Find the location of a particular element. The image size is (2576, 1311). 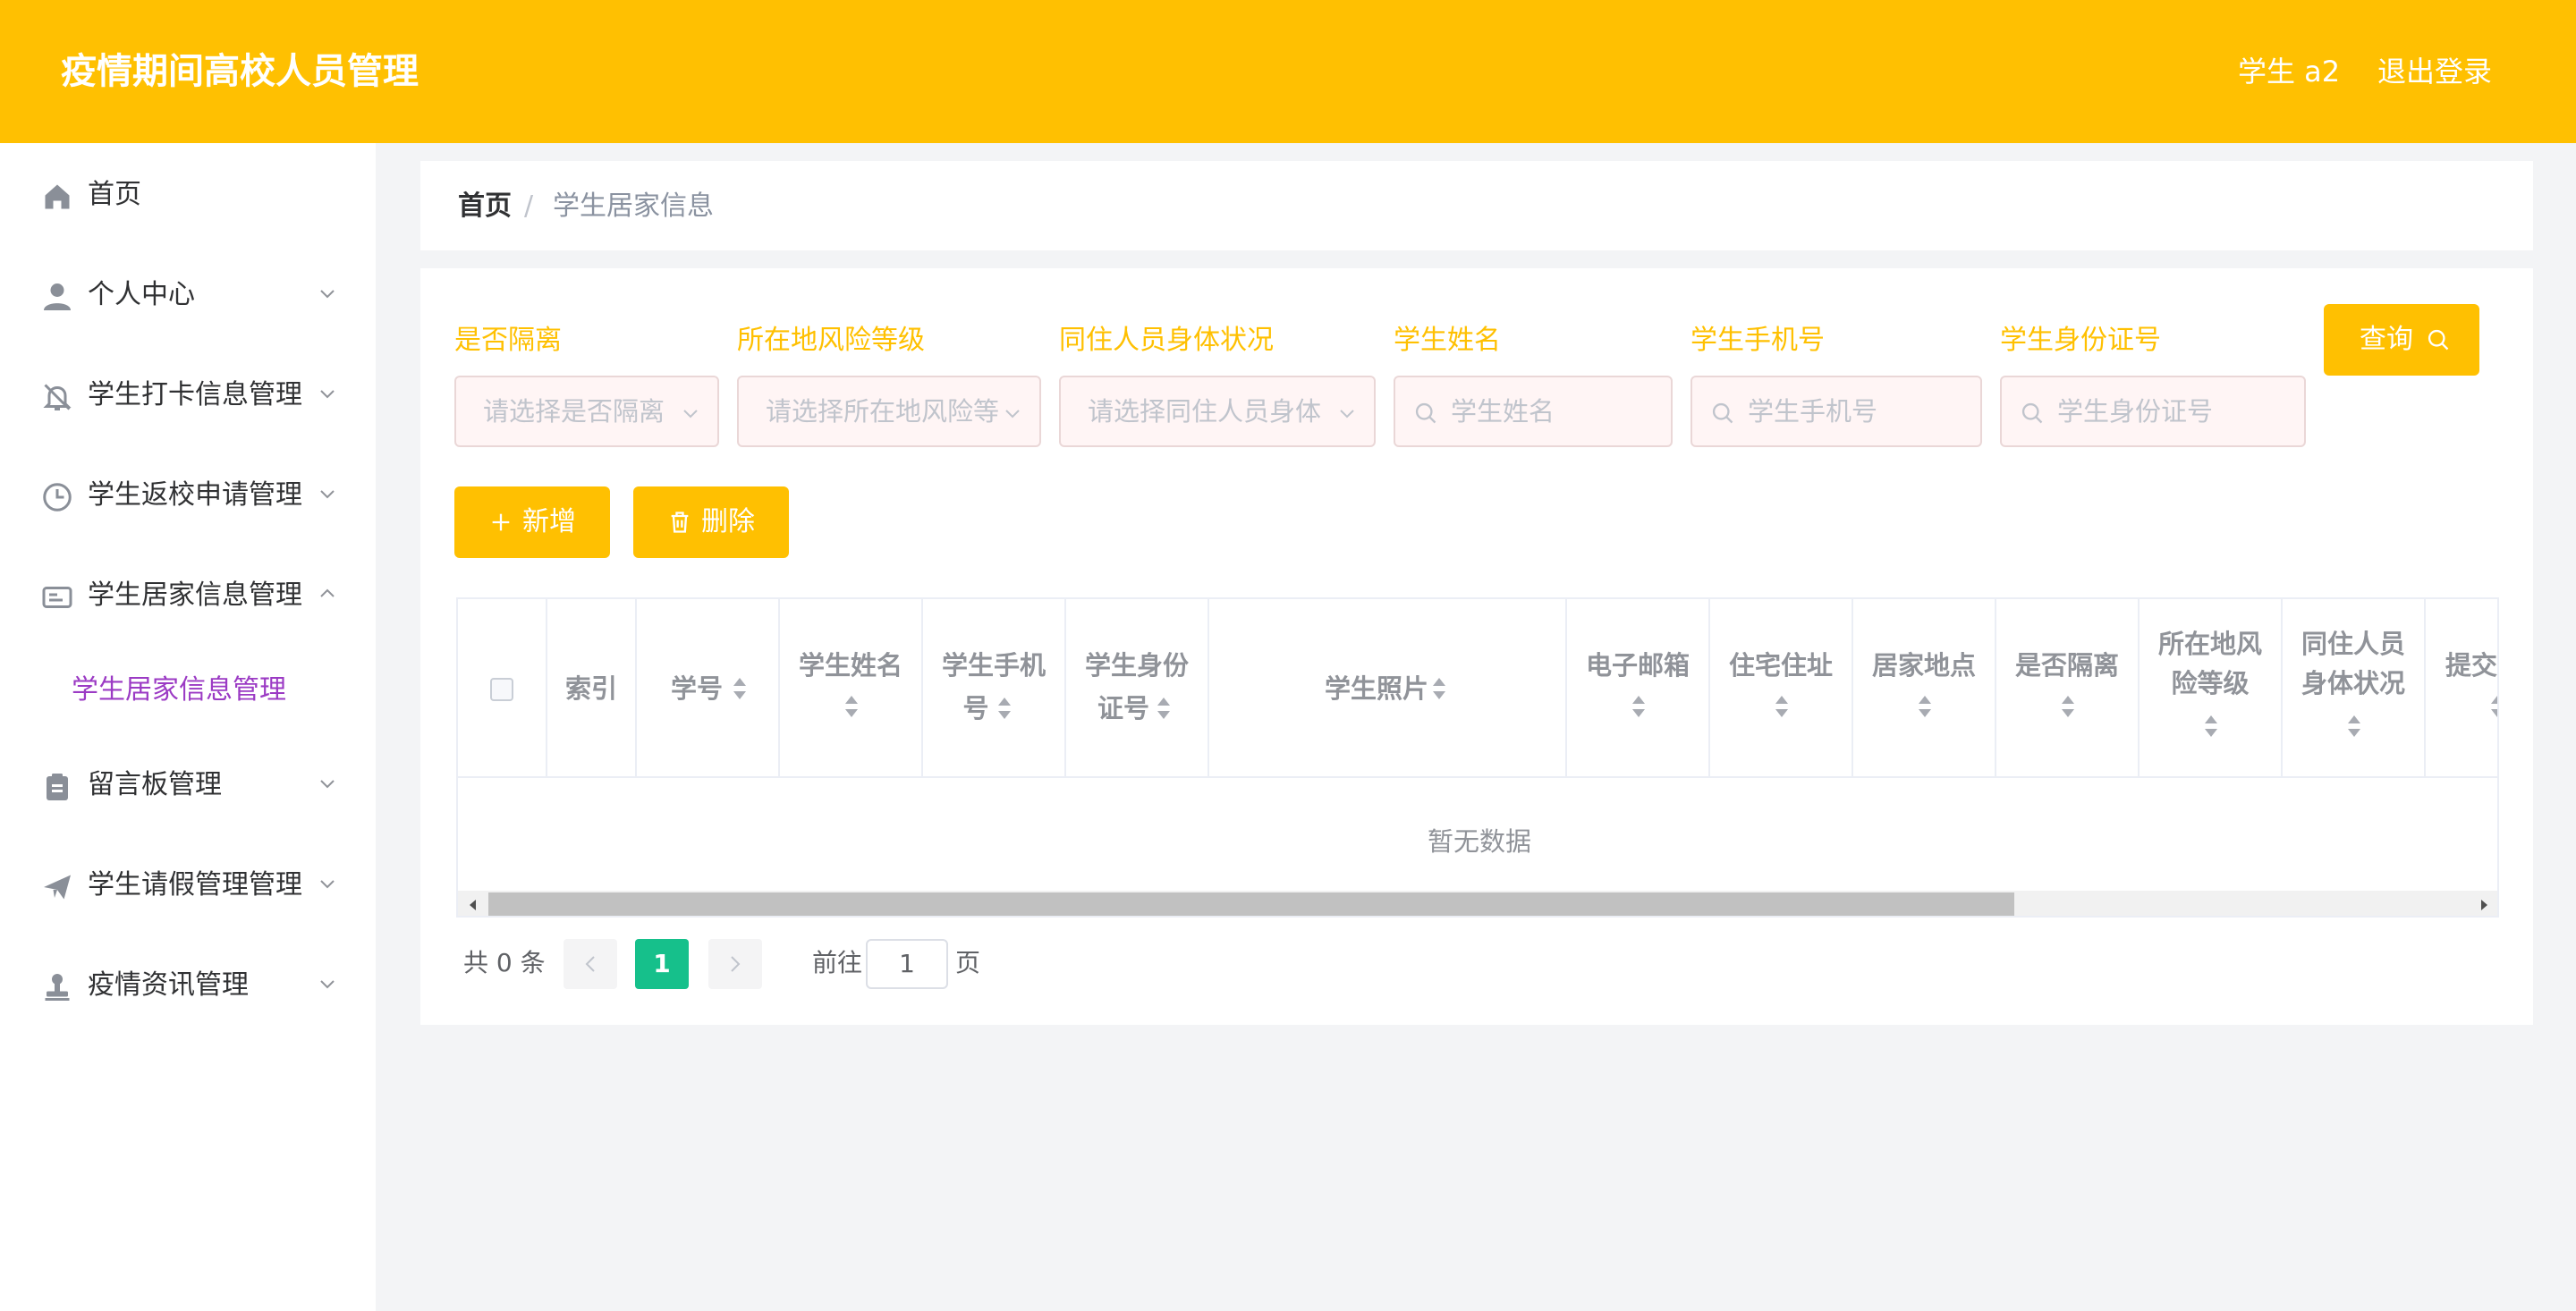

student-phone-input: 学生手机号 is located at coordinates (1836, 411).